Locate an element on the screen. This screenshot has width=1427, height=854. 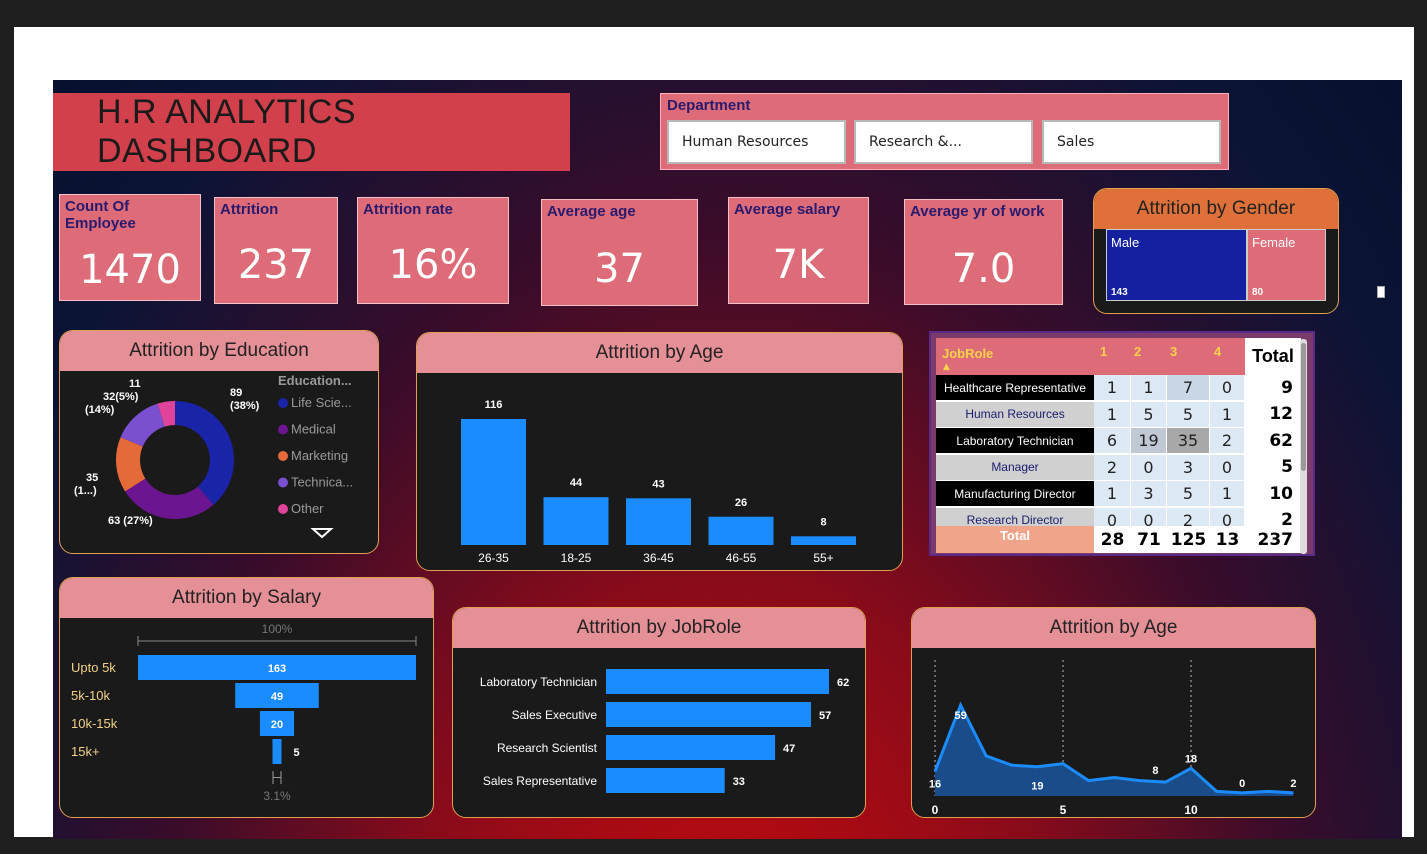
x-tick-label: 26-35 is located at coordinates (493, 558).